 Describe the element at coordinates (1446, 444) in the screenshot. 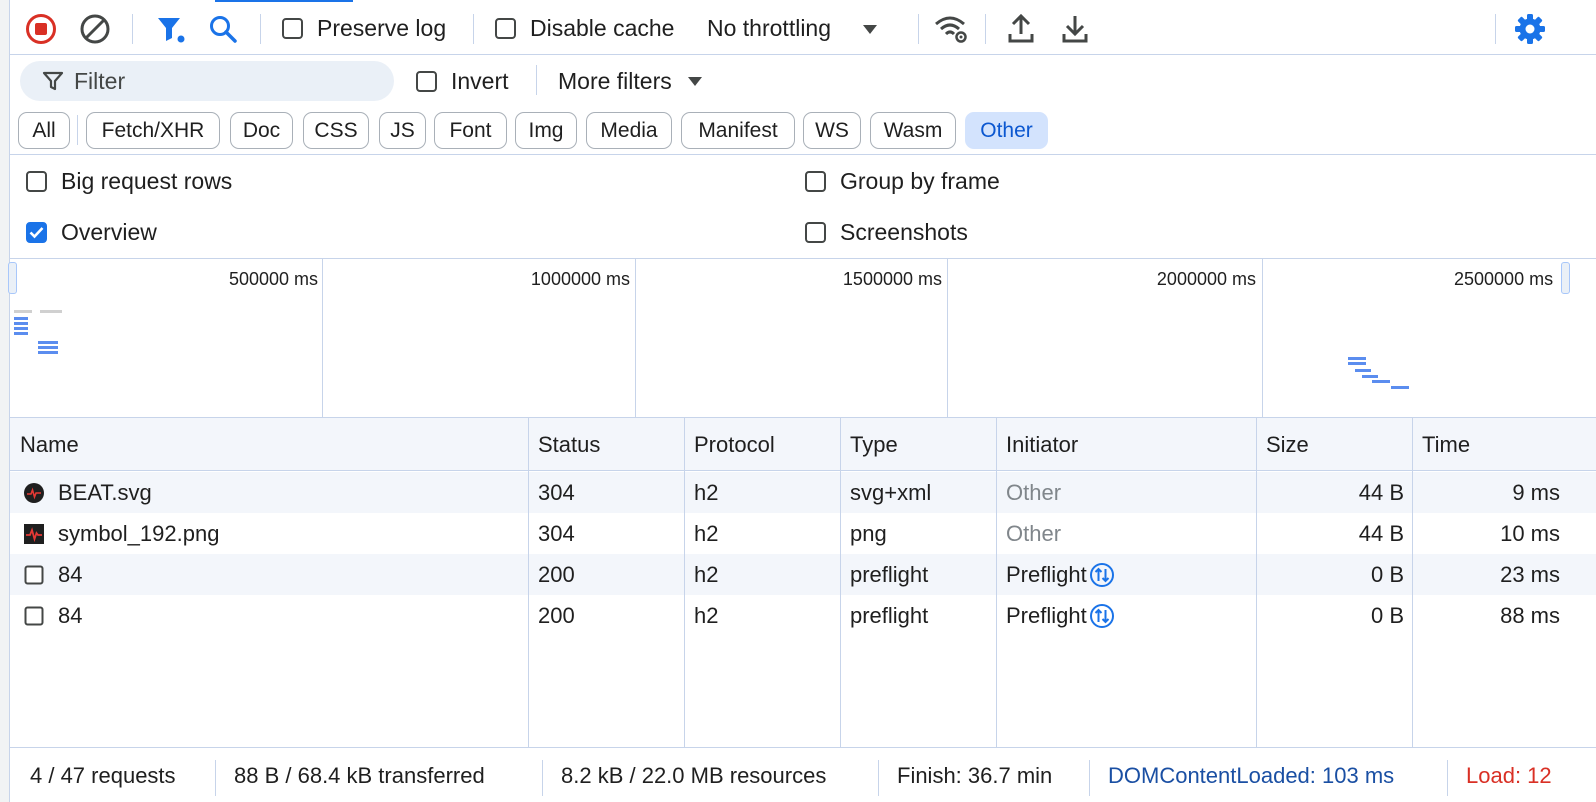

I see `column-header-time: Time` at that location.